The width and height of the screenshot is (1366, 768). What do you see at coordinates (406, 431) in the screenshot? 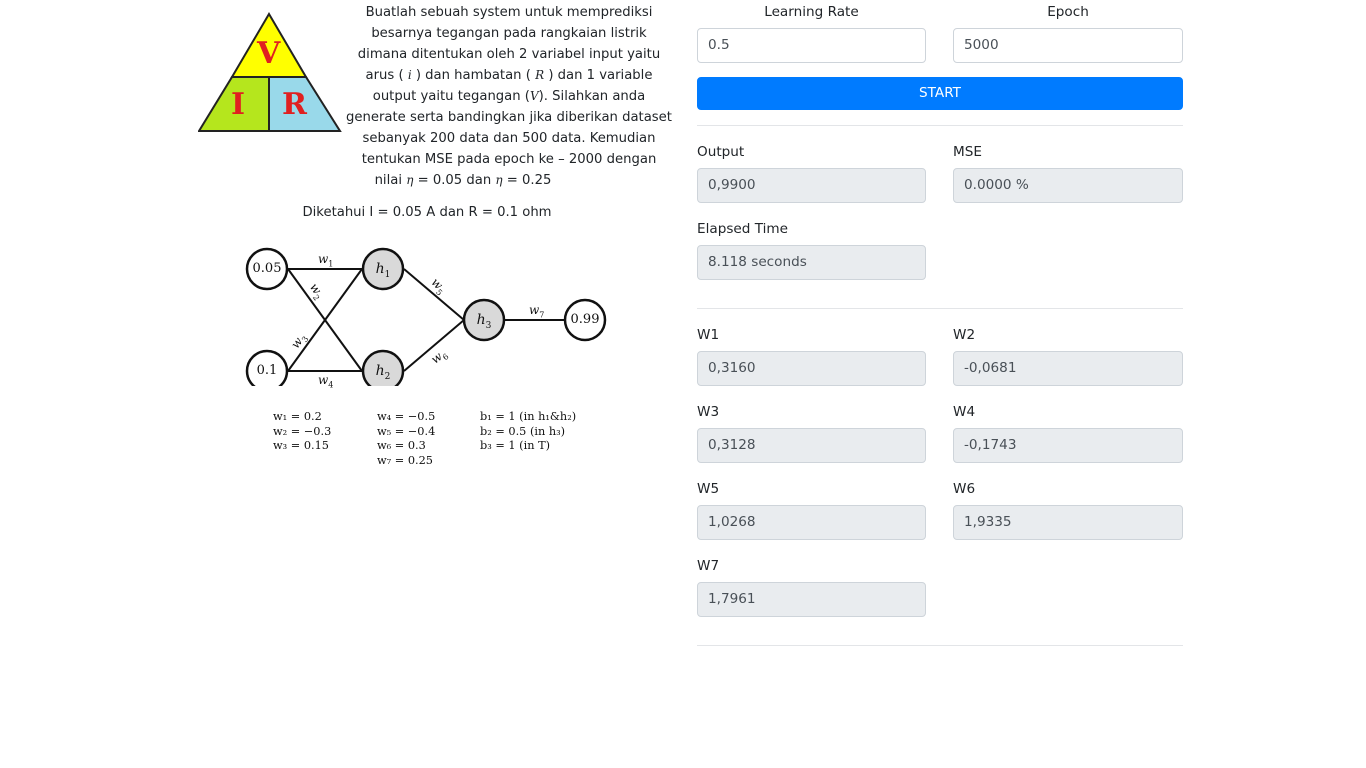
I see `param-w5: w₅ = −0.4` at bounding box center [406, 431].